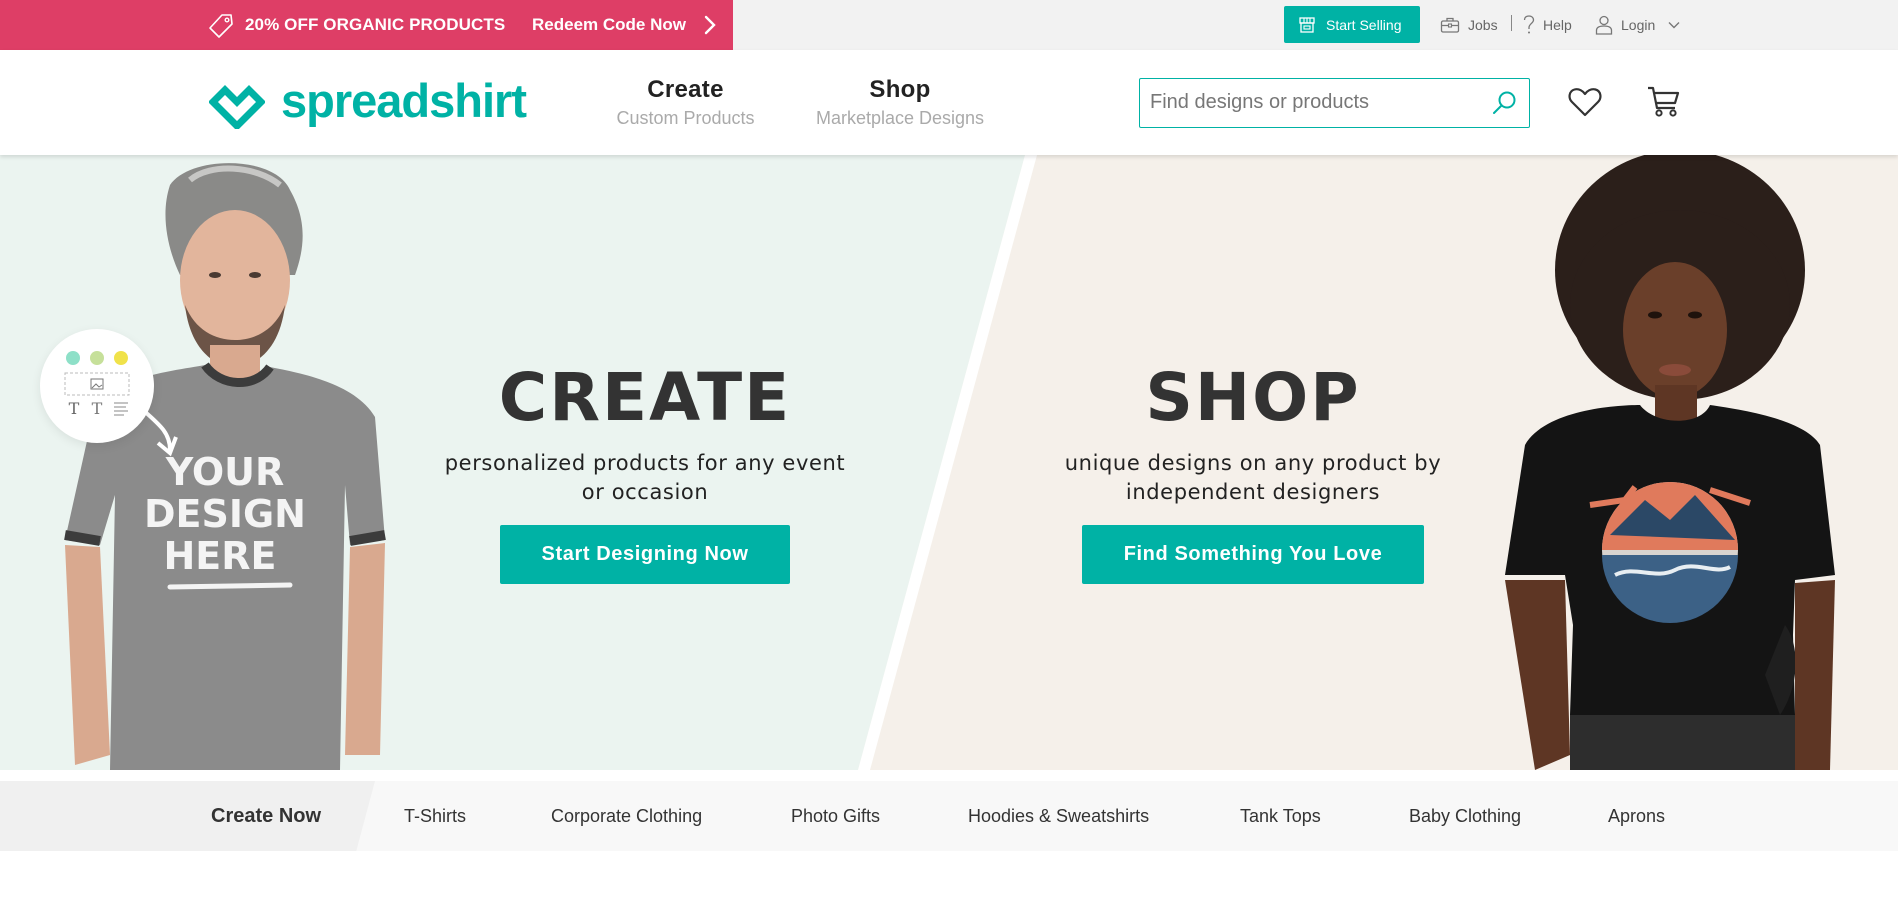 The height and width of the screenshot is (902, 1898). I want to click on nav-create-subtitle: Custom Products, so click(685, 118).